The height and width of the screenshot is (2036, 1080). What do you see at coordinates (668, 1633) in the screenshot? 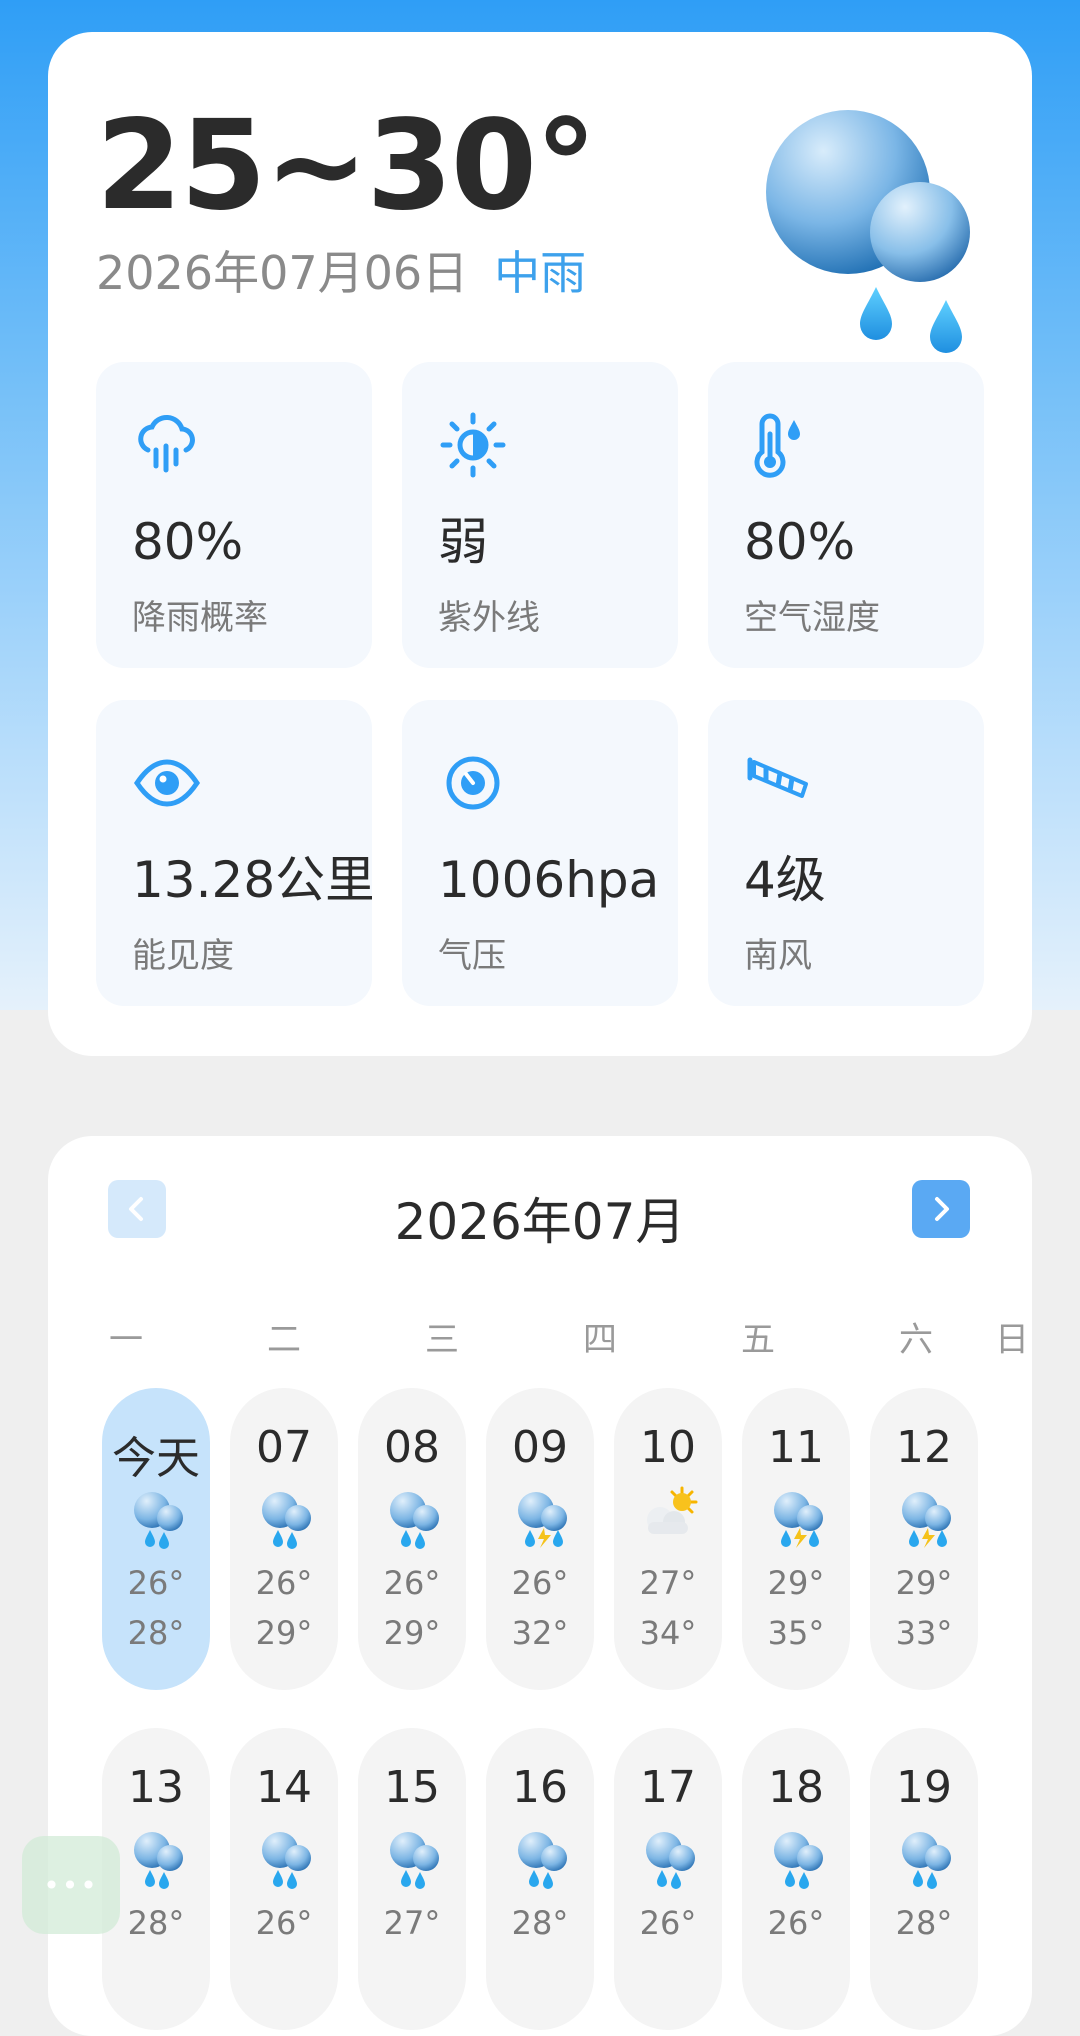
I see `day-high-temp: 34°` at bounding box center [668, 1633].